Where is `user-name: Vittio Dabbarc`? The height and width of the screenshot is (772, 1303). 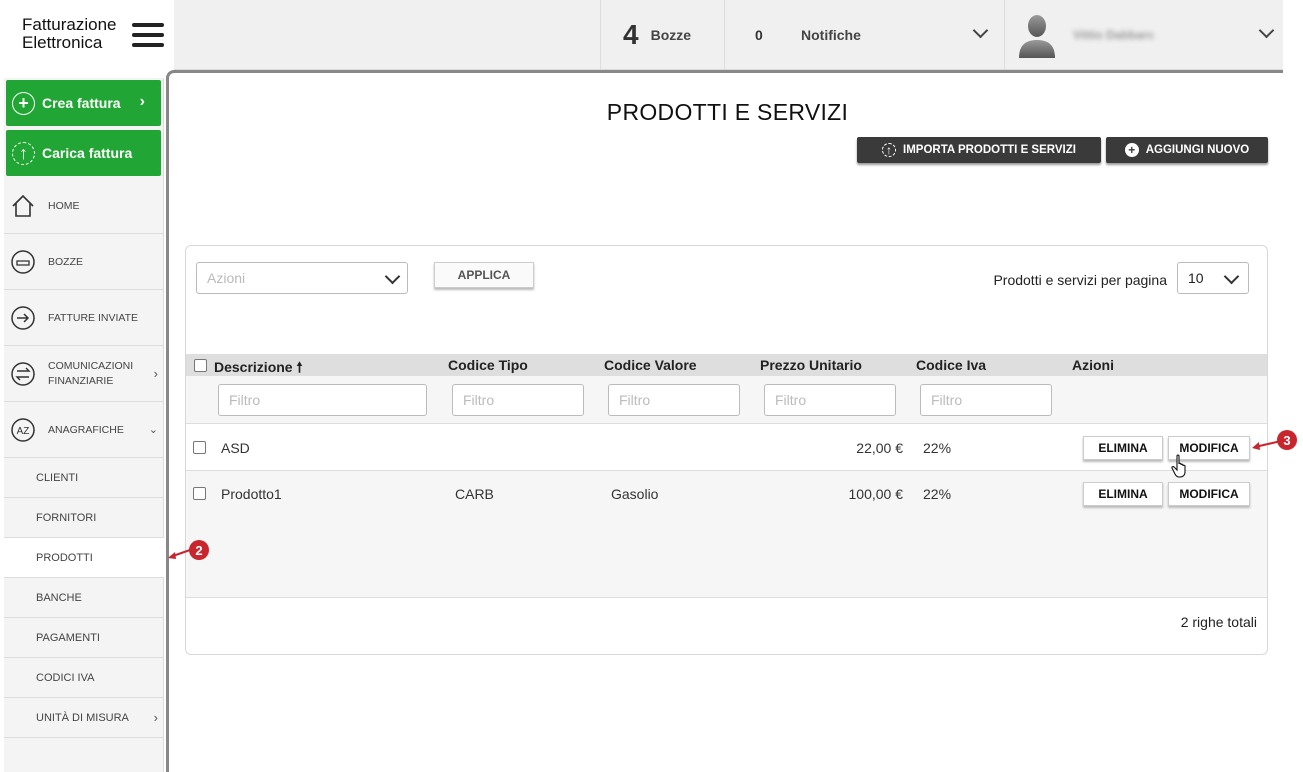 user-name: Vittio Dabbarc is located at coordinates (1114, 35).